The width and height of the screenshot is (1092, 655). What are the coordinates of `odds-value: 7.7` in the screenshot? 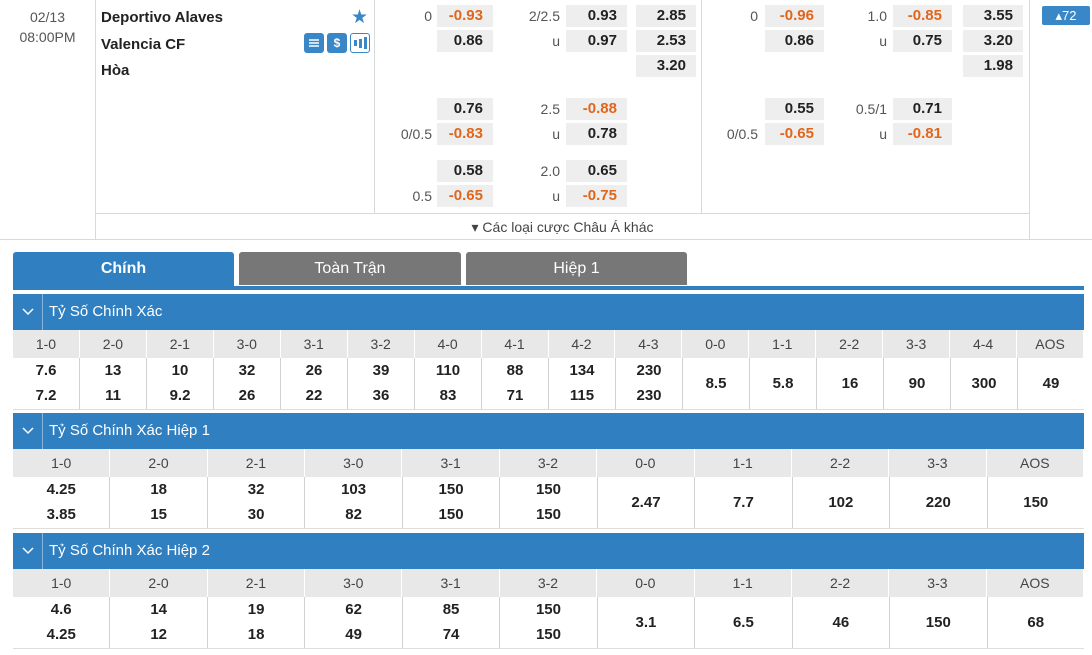 It's located at (743, 503).